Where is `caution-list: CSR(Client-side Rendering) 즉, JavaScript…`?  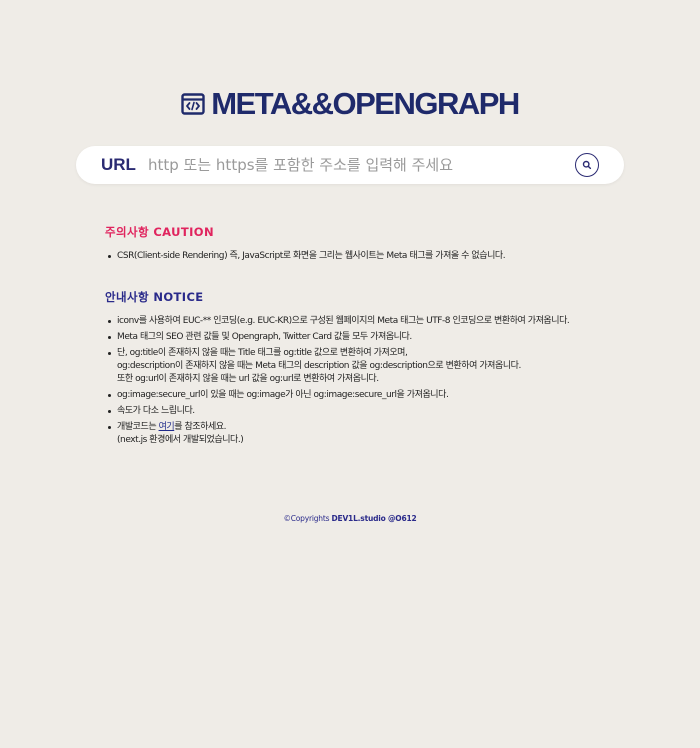 caution-list: CSR(Client-side Rendering) 즉, JavaScript… is located at coordinates (385, 256).